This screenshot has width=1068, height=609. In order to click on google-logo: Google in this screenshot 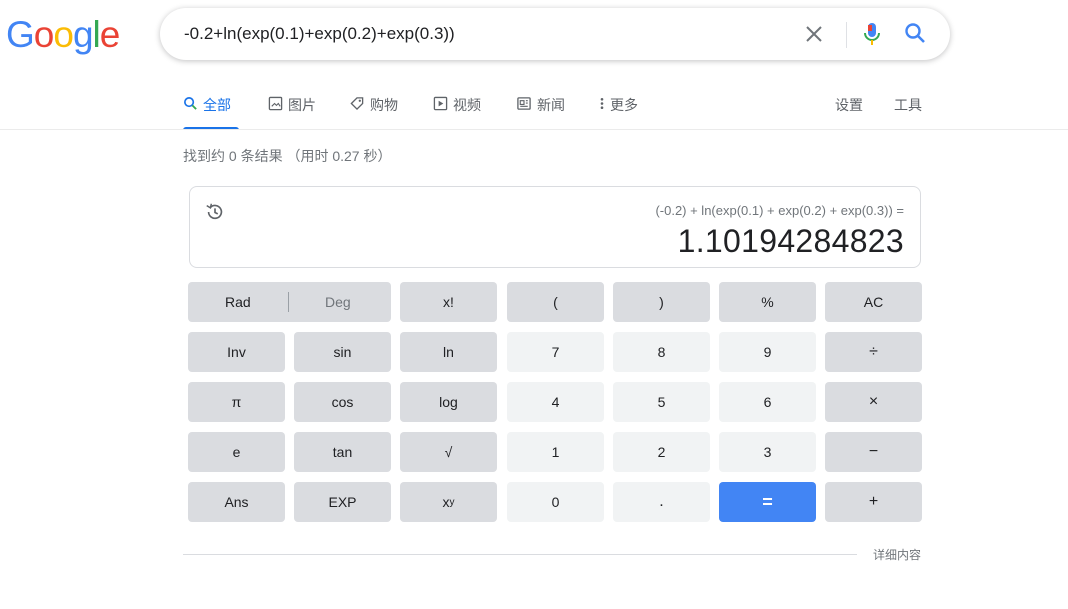, I will do `click(63, 35)`.